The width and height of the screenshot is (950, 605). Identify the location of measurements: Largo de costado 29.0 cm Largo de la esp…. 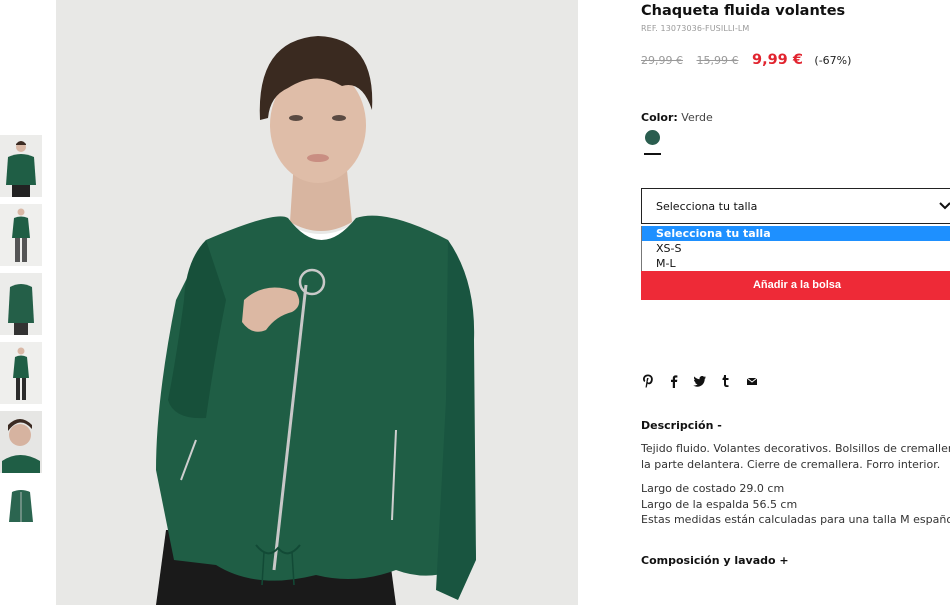
(795, 504).